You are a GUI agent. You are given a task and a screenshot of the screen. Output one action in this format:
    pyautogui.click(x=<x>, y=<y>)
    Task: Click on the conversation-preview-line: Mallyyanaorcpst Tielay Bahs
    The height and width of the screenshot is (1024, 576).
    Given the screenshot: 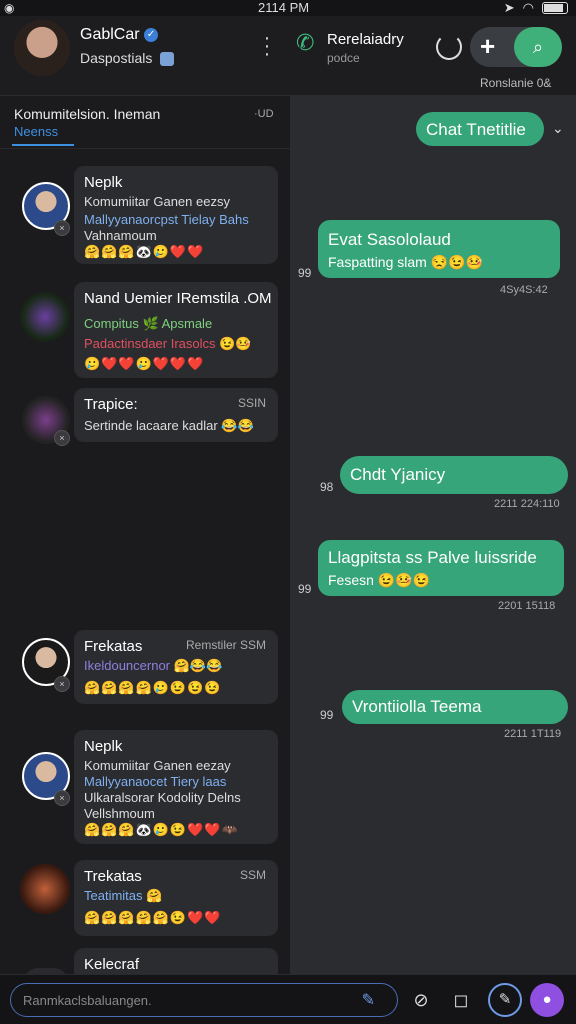 What is the action you would take?
    pyautogui.click(x=166, y=219)
    